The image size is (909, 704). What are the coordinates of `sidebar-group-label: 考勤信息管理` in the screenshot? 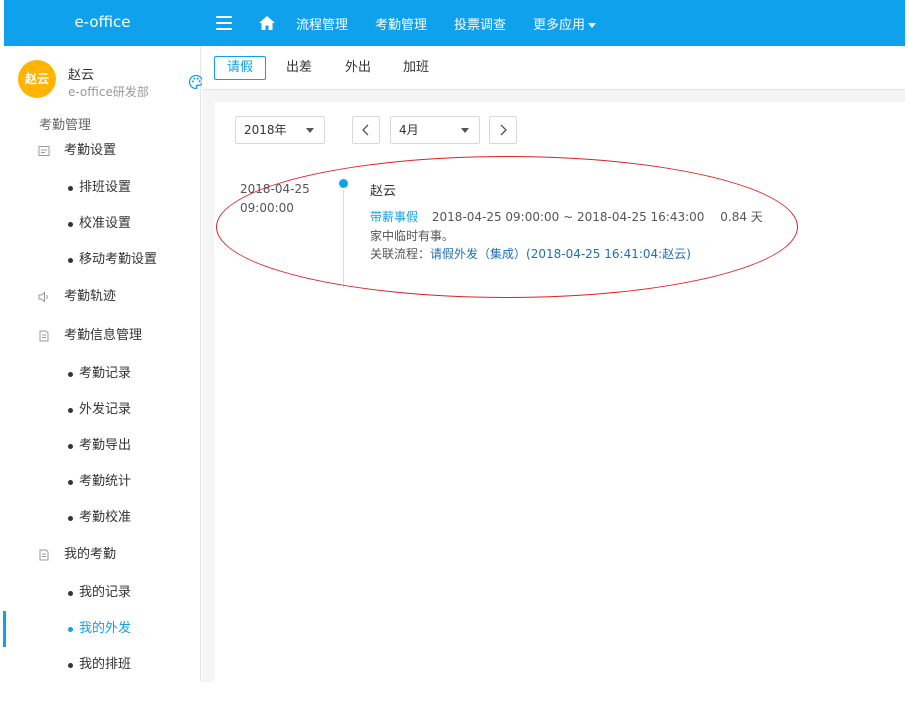 It's located at (103, 335).